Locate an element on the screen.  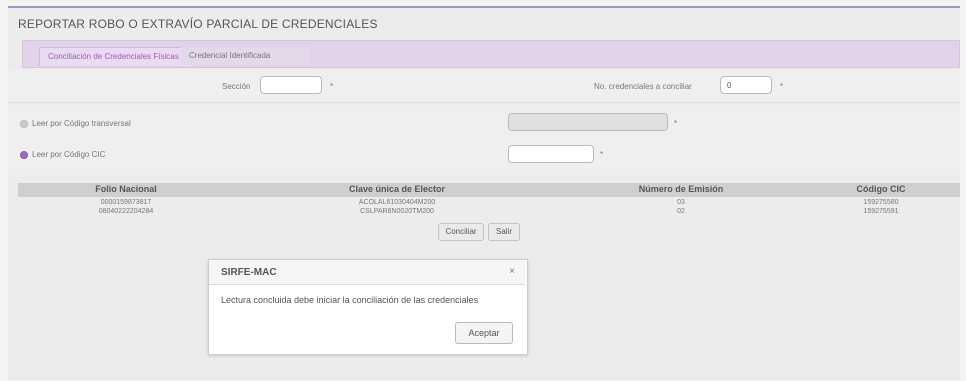
dialog-title: SIRFE-MAC is located at coordinates (249, 272).